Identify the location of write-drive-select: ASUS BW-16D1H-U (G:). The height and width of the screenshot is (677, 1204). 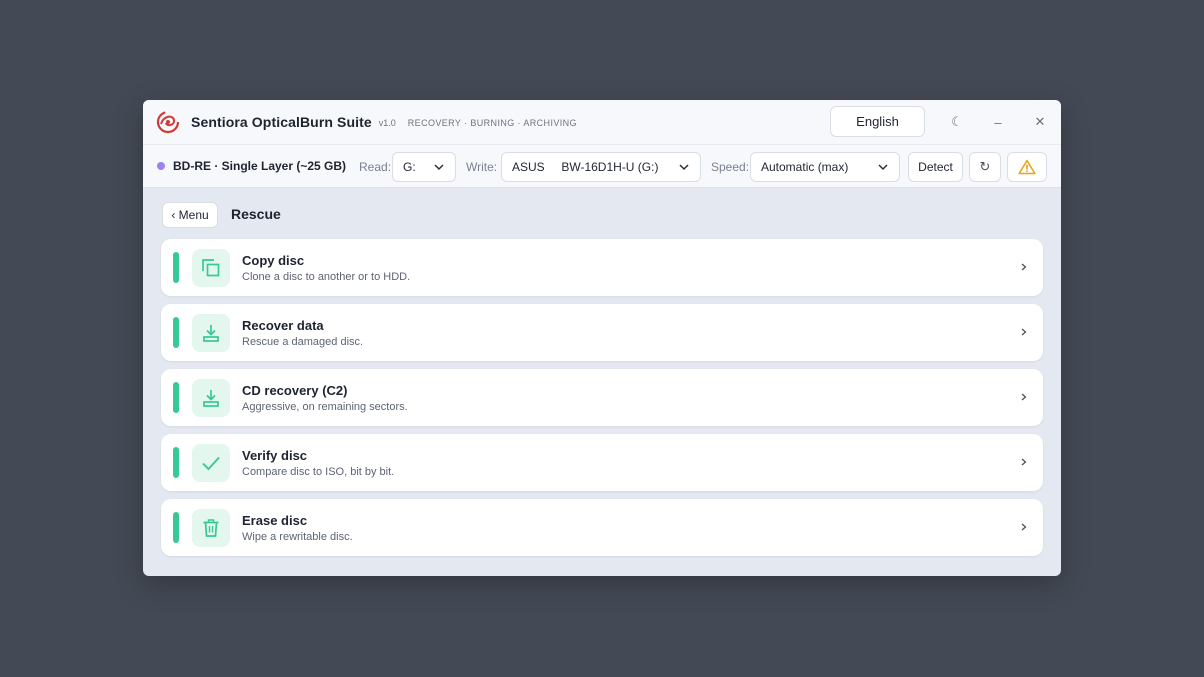
(601, 167).